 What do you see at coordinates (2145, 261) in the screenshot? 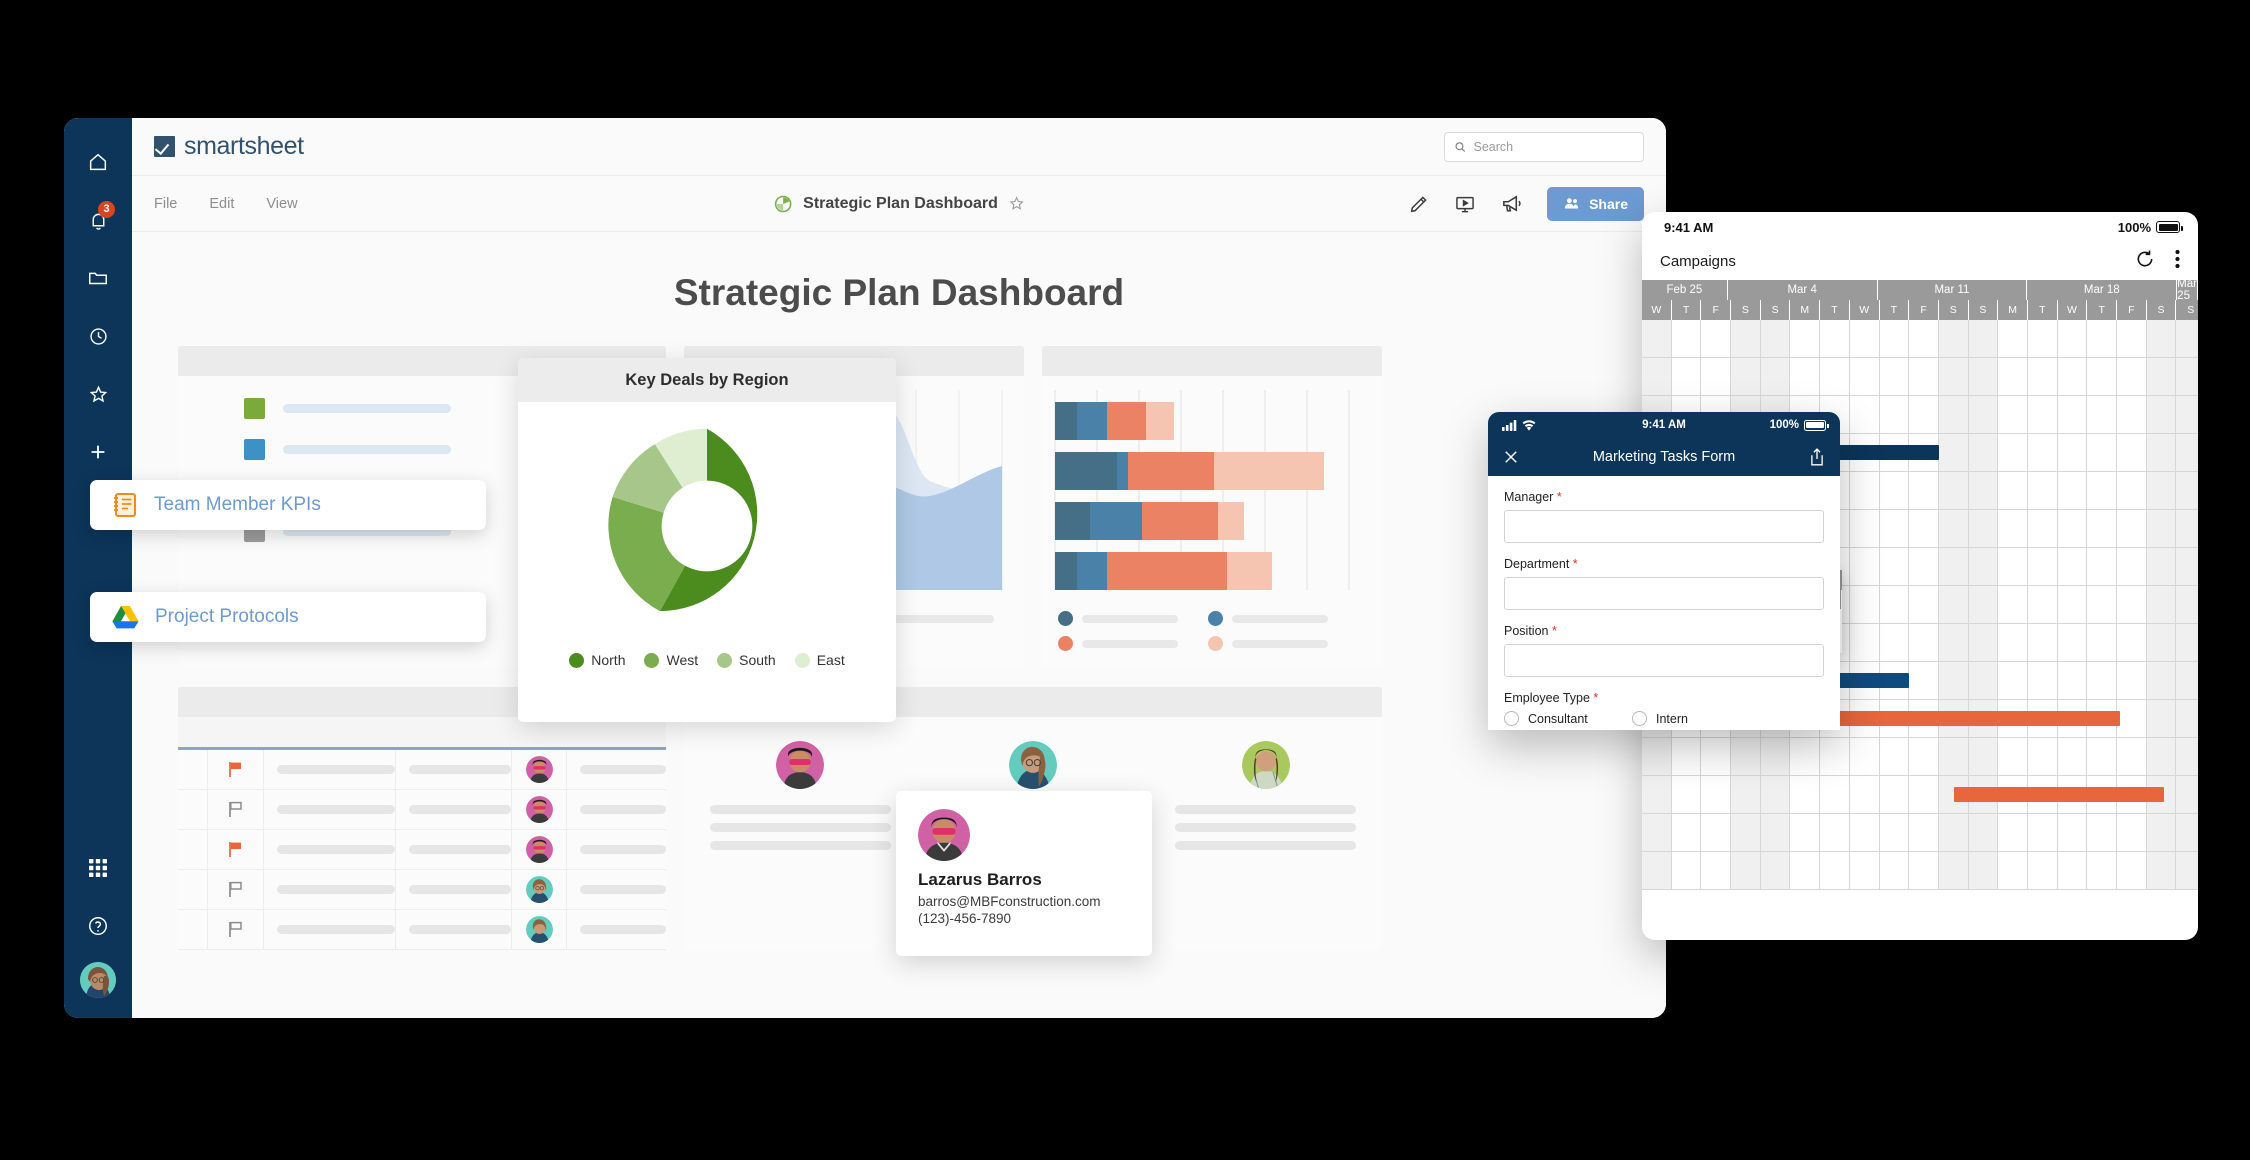
I see `refresh-icon` at bounding box center [2145, 261].